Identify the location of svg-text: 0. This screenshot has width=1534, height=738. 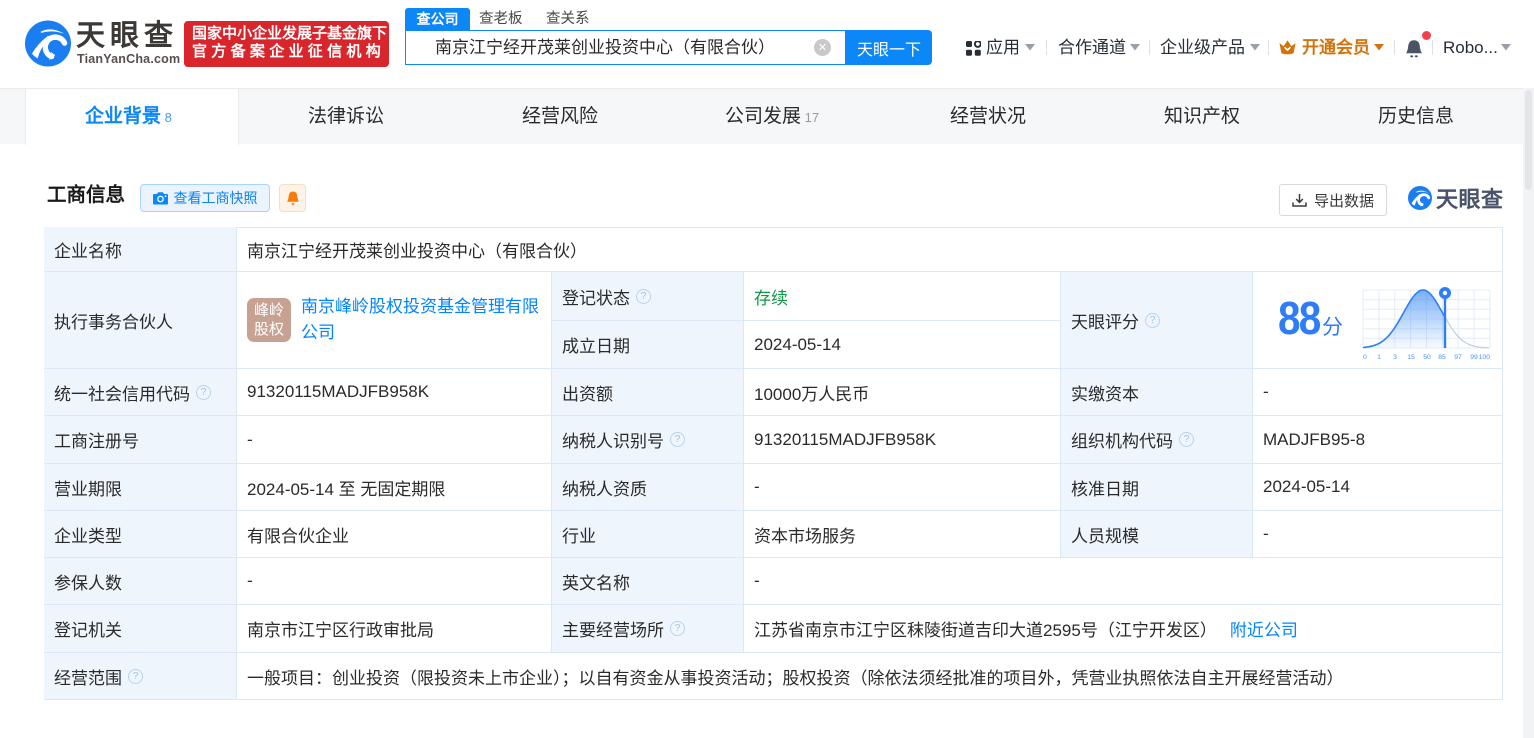
(1365, 357).